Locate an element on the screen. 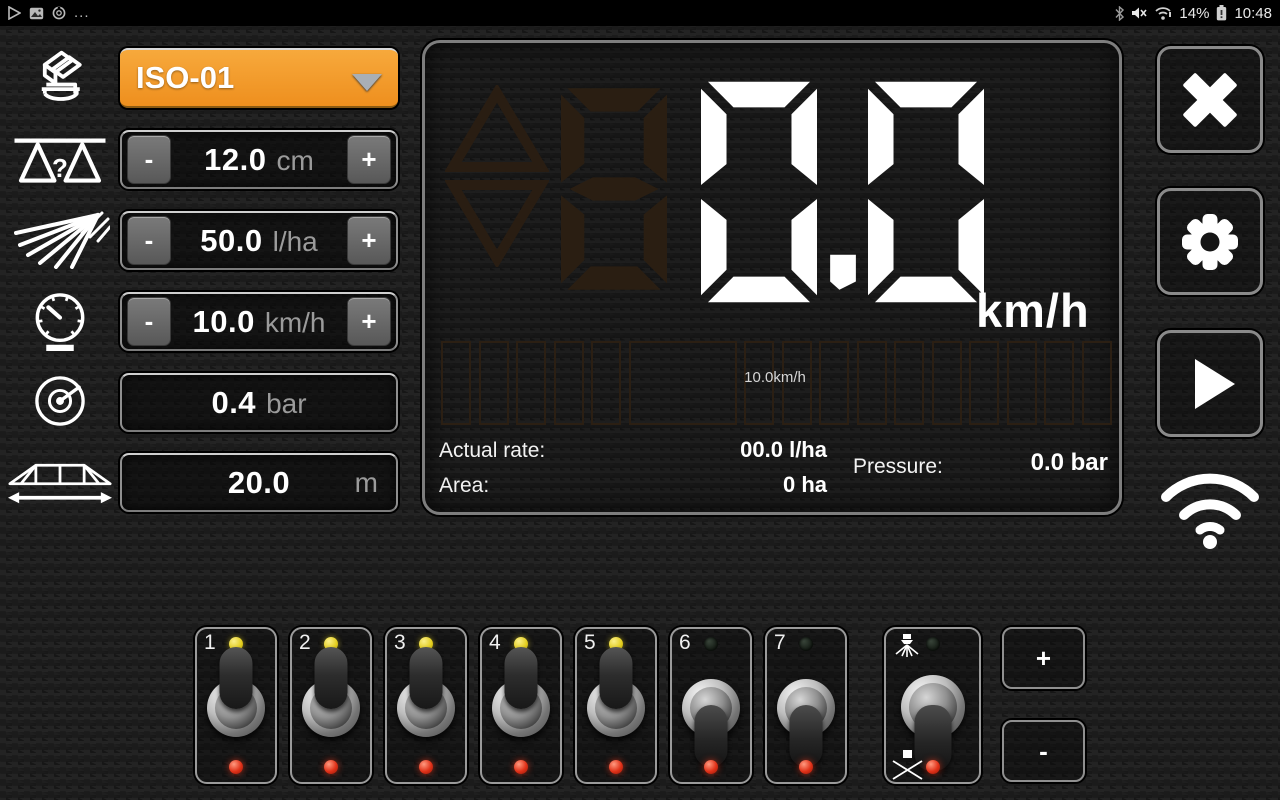  speed-readout is located at coordinates (846, 192).